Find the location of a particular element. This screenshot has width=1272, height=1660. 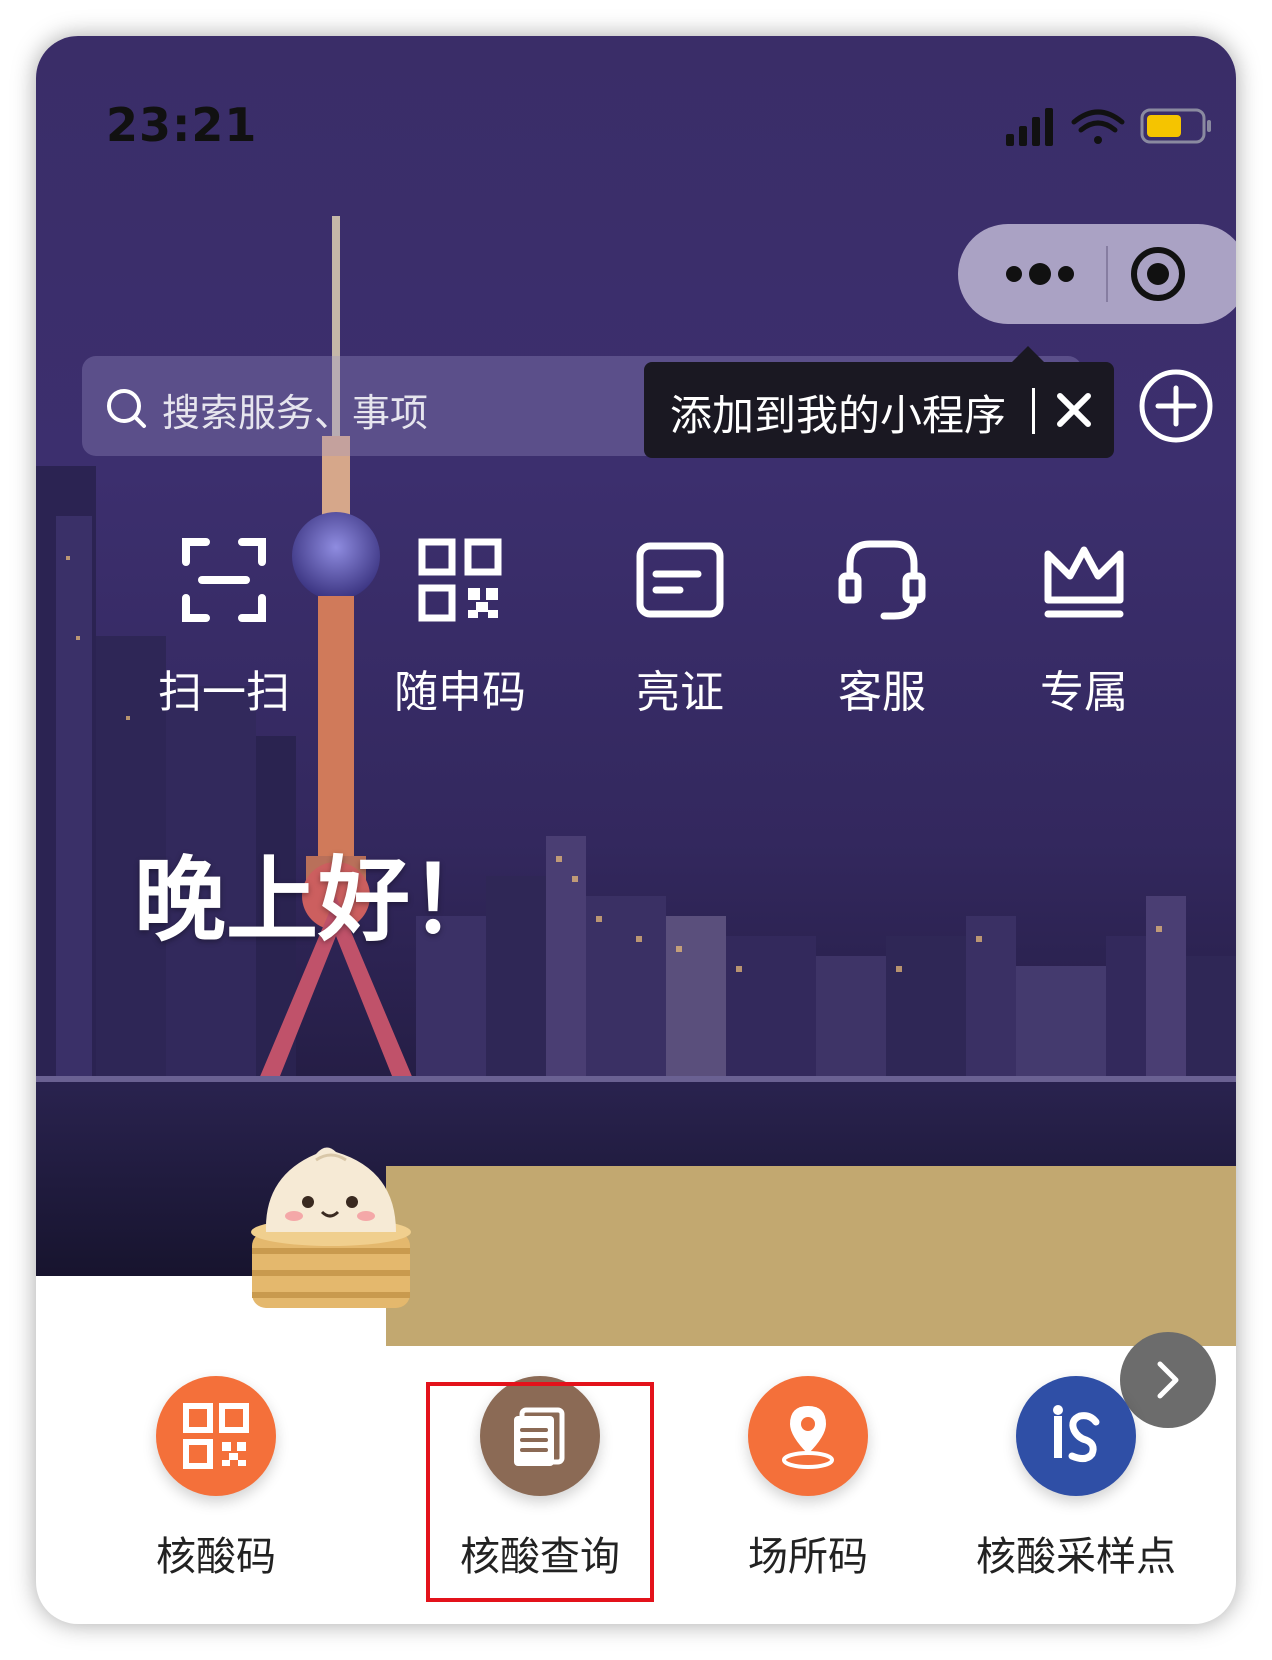

service-label: 核酸码 is located at coordinates (216, 1557).